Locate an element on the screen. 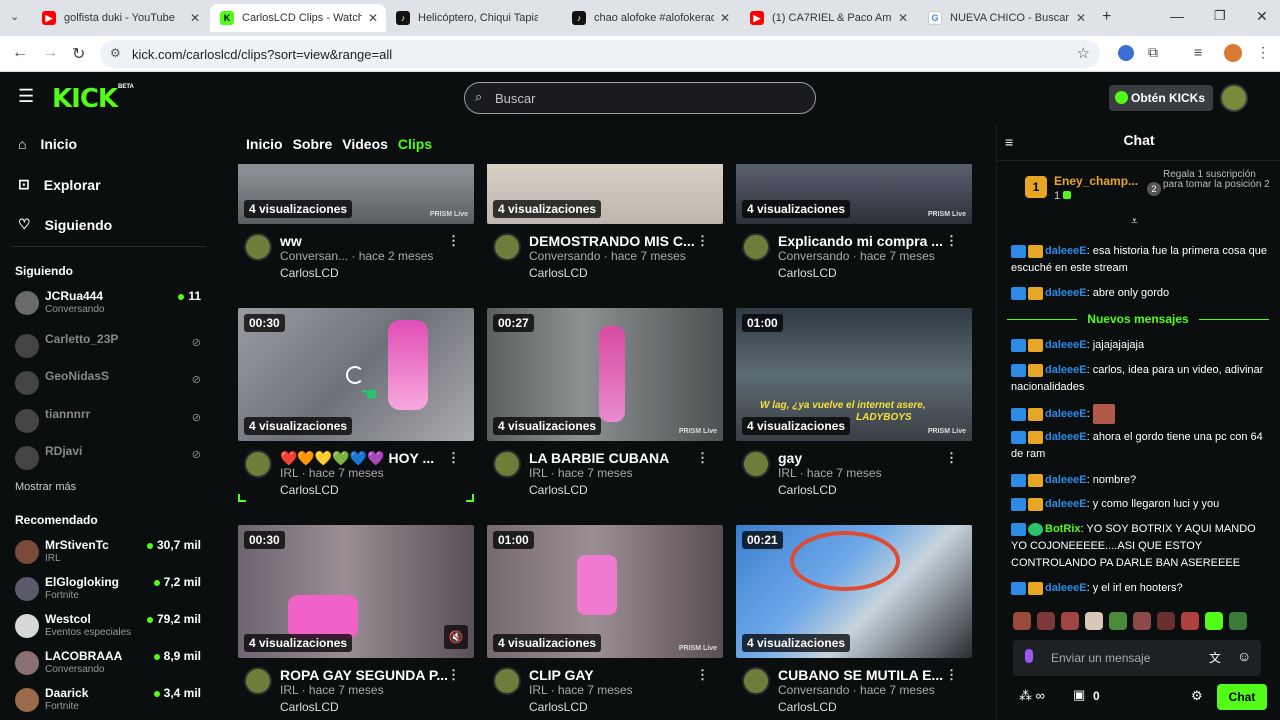  extension-icon is located at coordinates (1126, 53).